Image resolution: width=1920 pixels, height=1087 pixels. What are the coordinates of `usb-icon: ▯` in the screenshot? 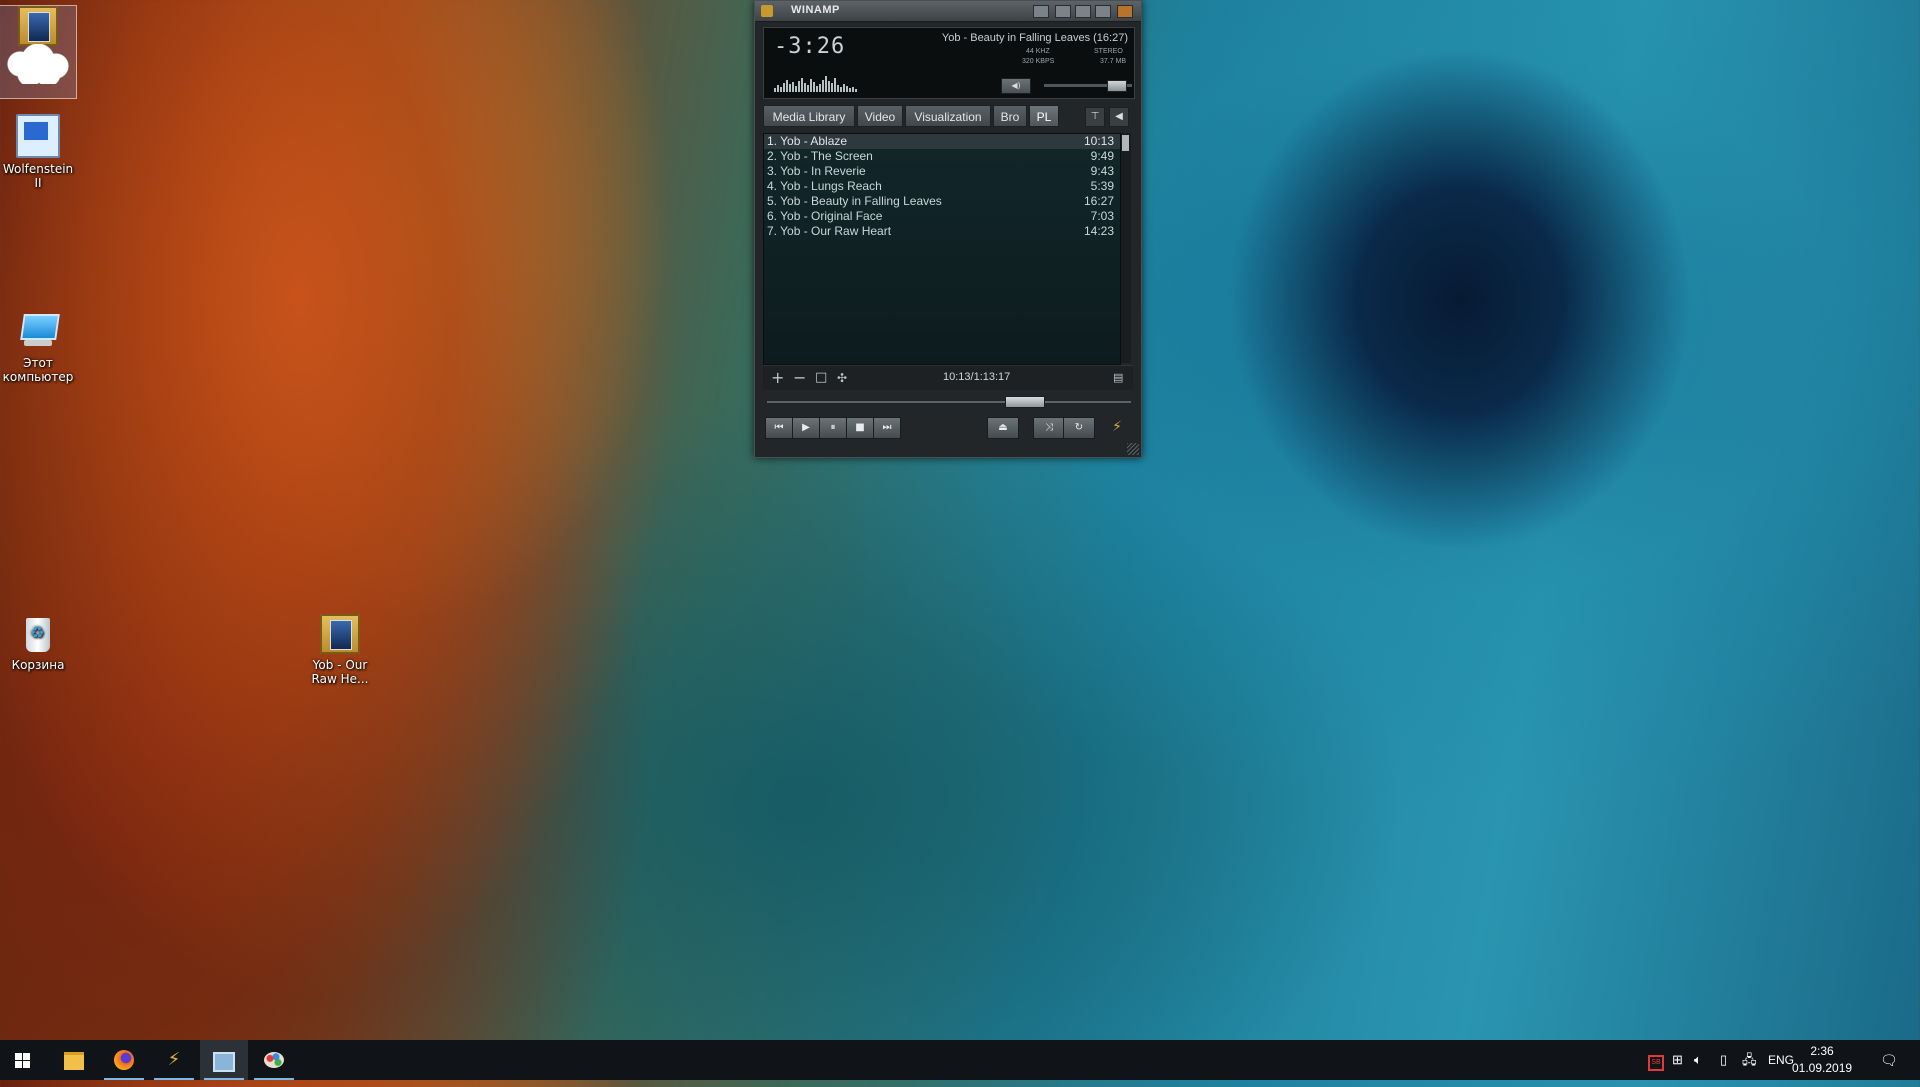 It's located at (1724, 1059).